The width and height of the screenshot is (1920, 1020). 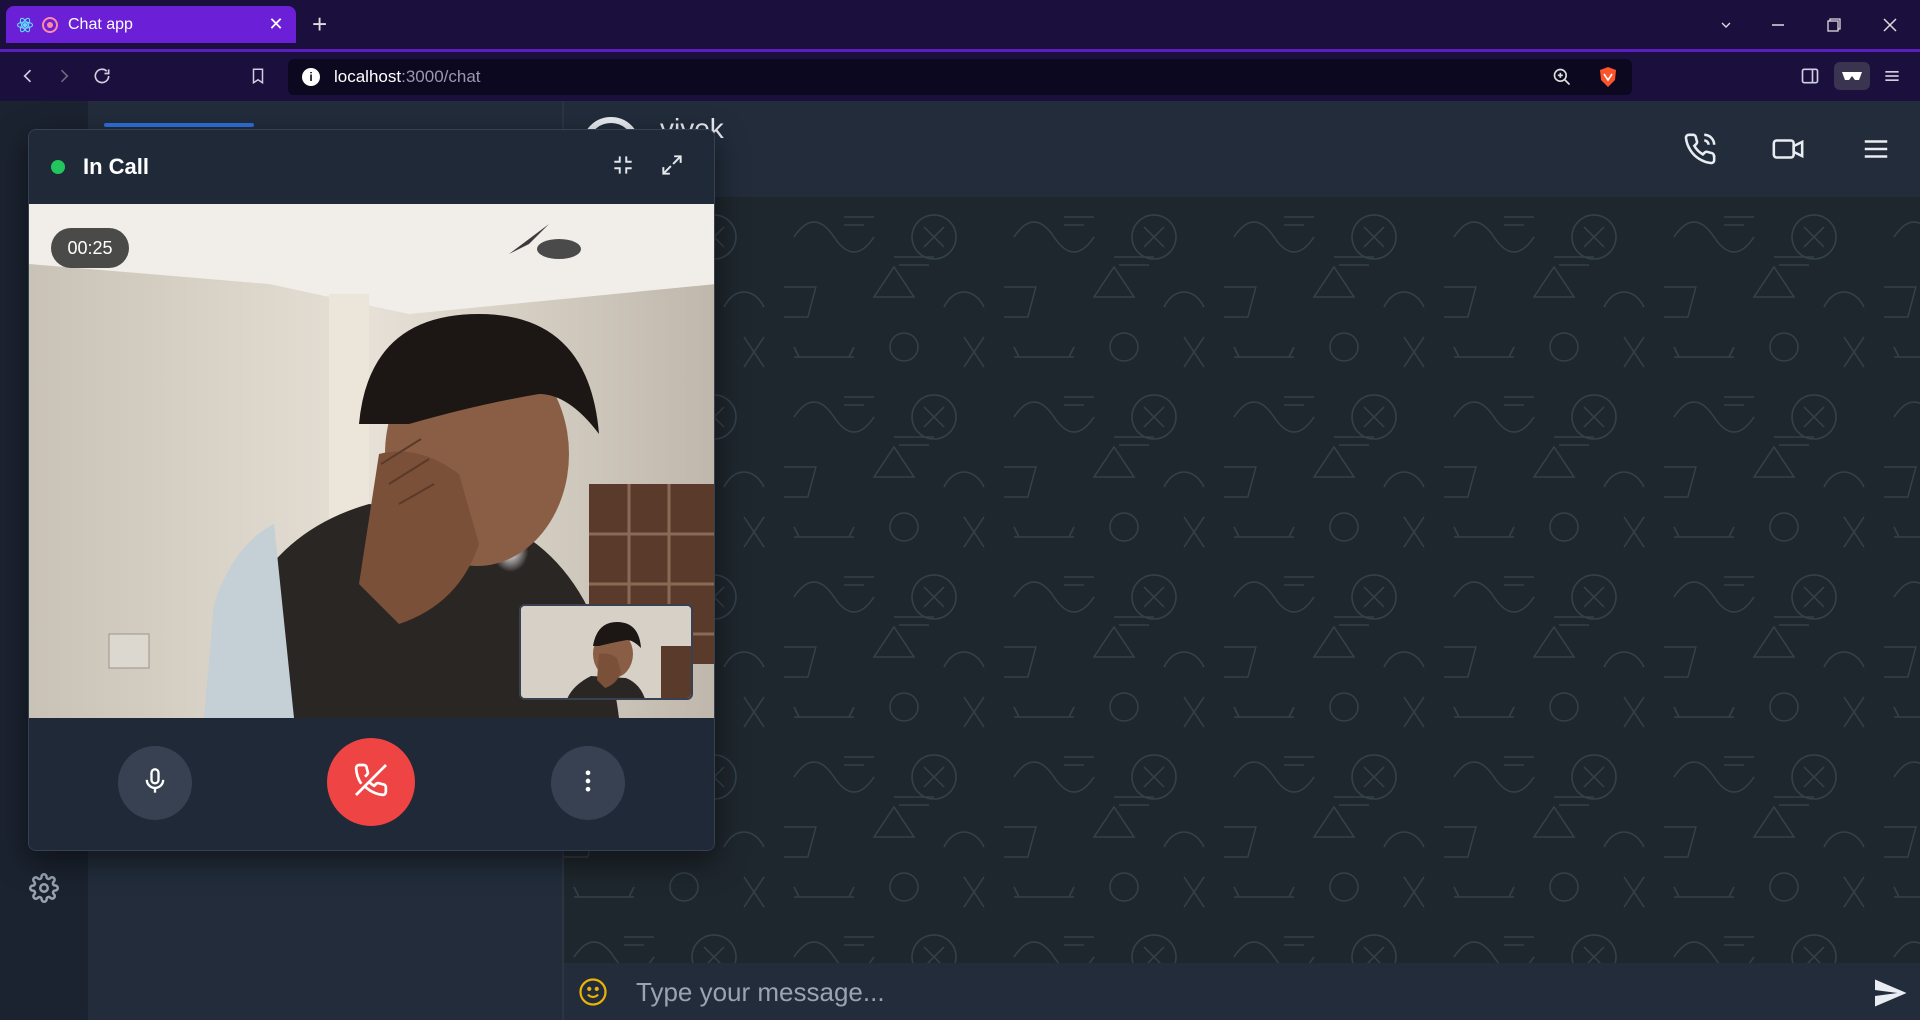 What do you see at coordinates (100, 24) in the screenshot?
I see `tab-title: Chat app` at bounding box center [100, 24].